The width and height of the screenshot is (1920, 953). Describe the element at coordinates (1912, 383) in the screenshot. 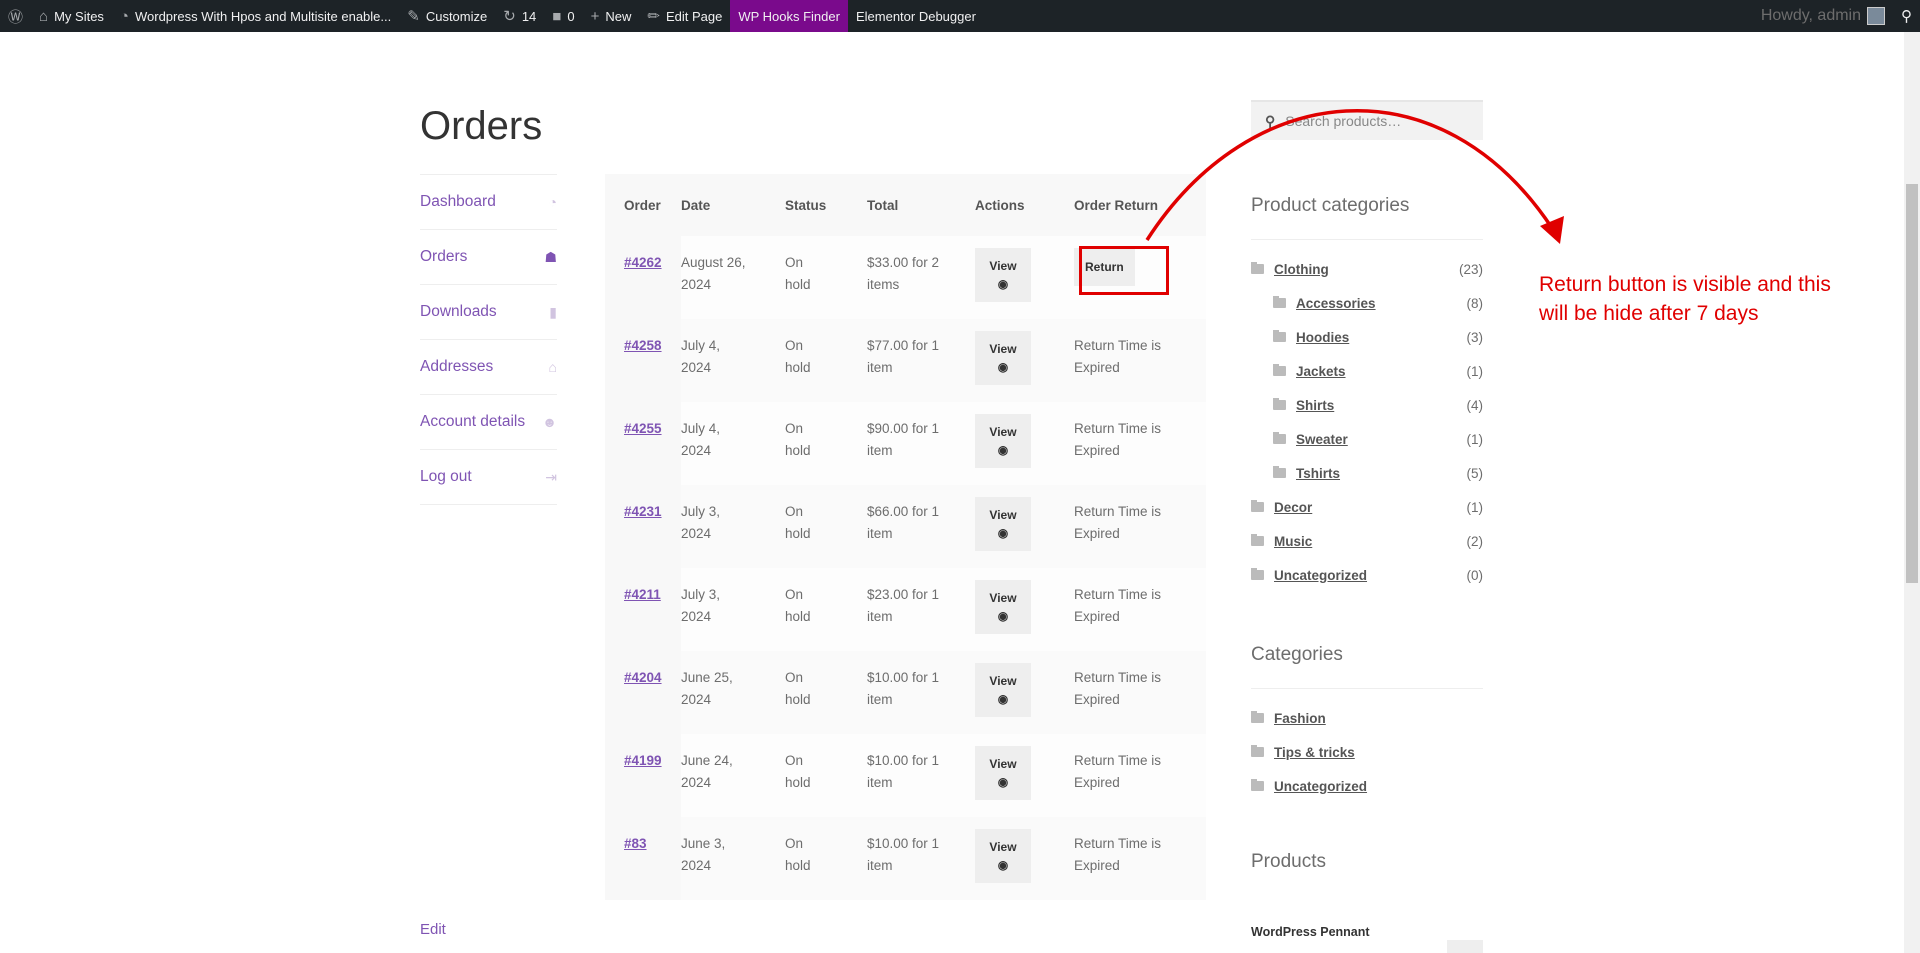

I see `scrollbar-thumb` at that location.